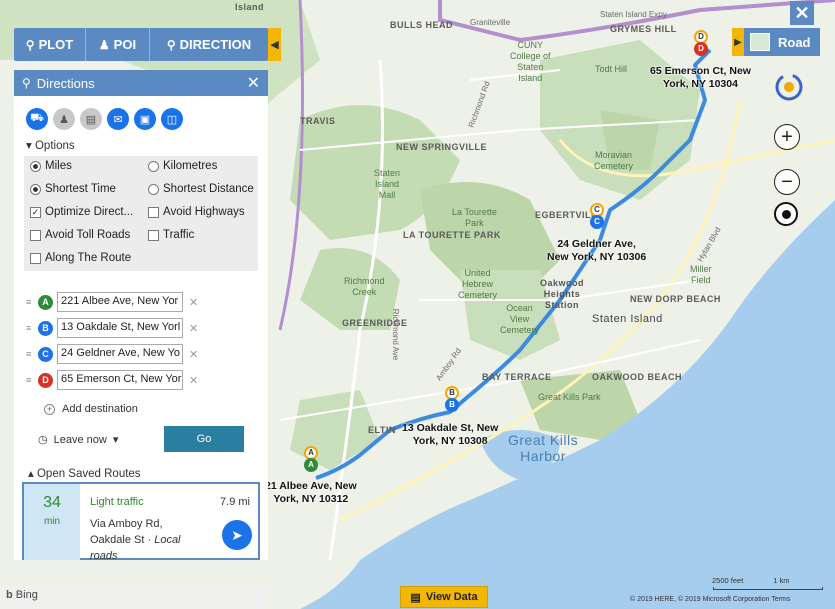 The height and width of the screenshot is (609, 835). I want to click on waypoint-b-input: 13 Oakdale St, New Yorl, so click(120, 328).